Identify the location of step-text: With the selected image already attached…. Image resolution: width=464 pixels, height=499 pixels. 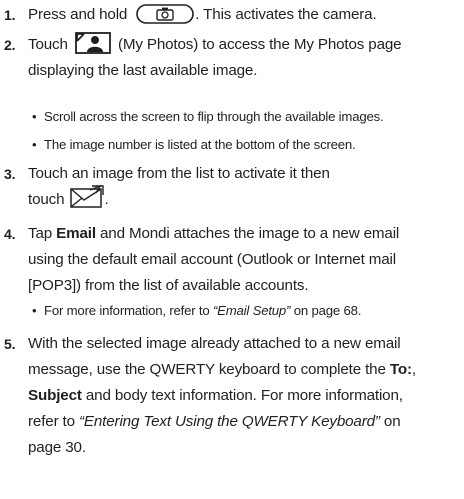
(214, 343).